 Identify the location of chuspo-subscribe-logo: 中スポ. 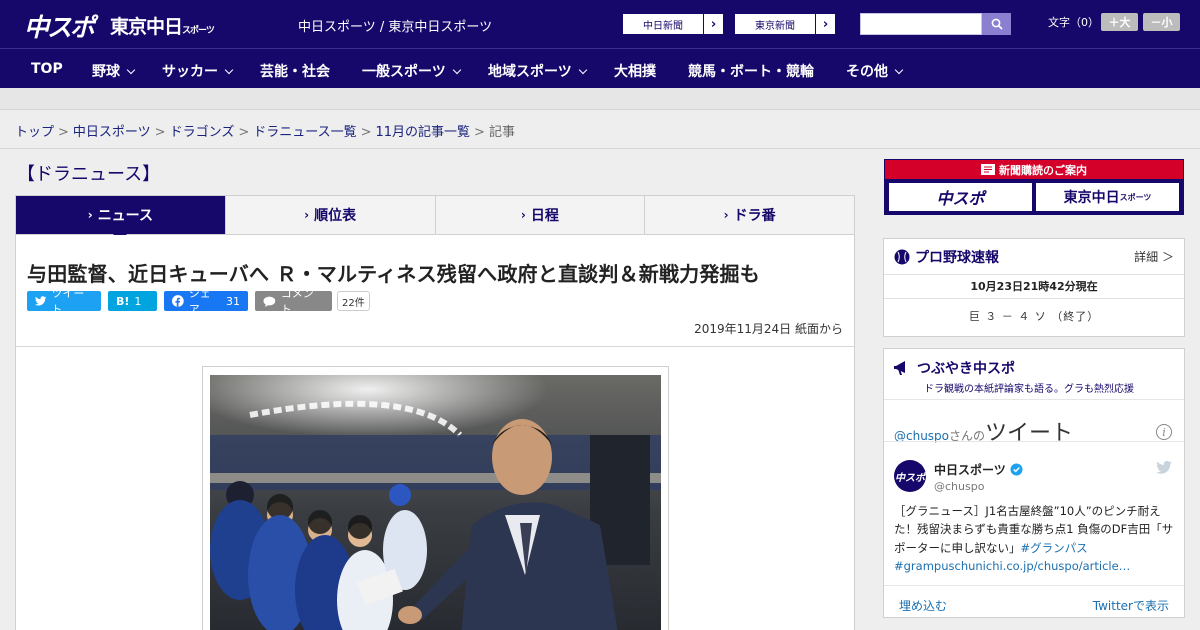
(960, 197).